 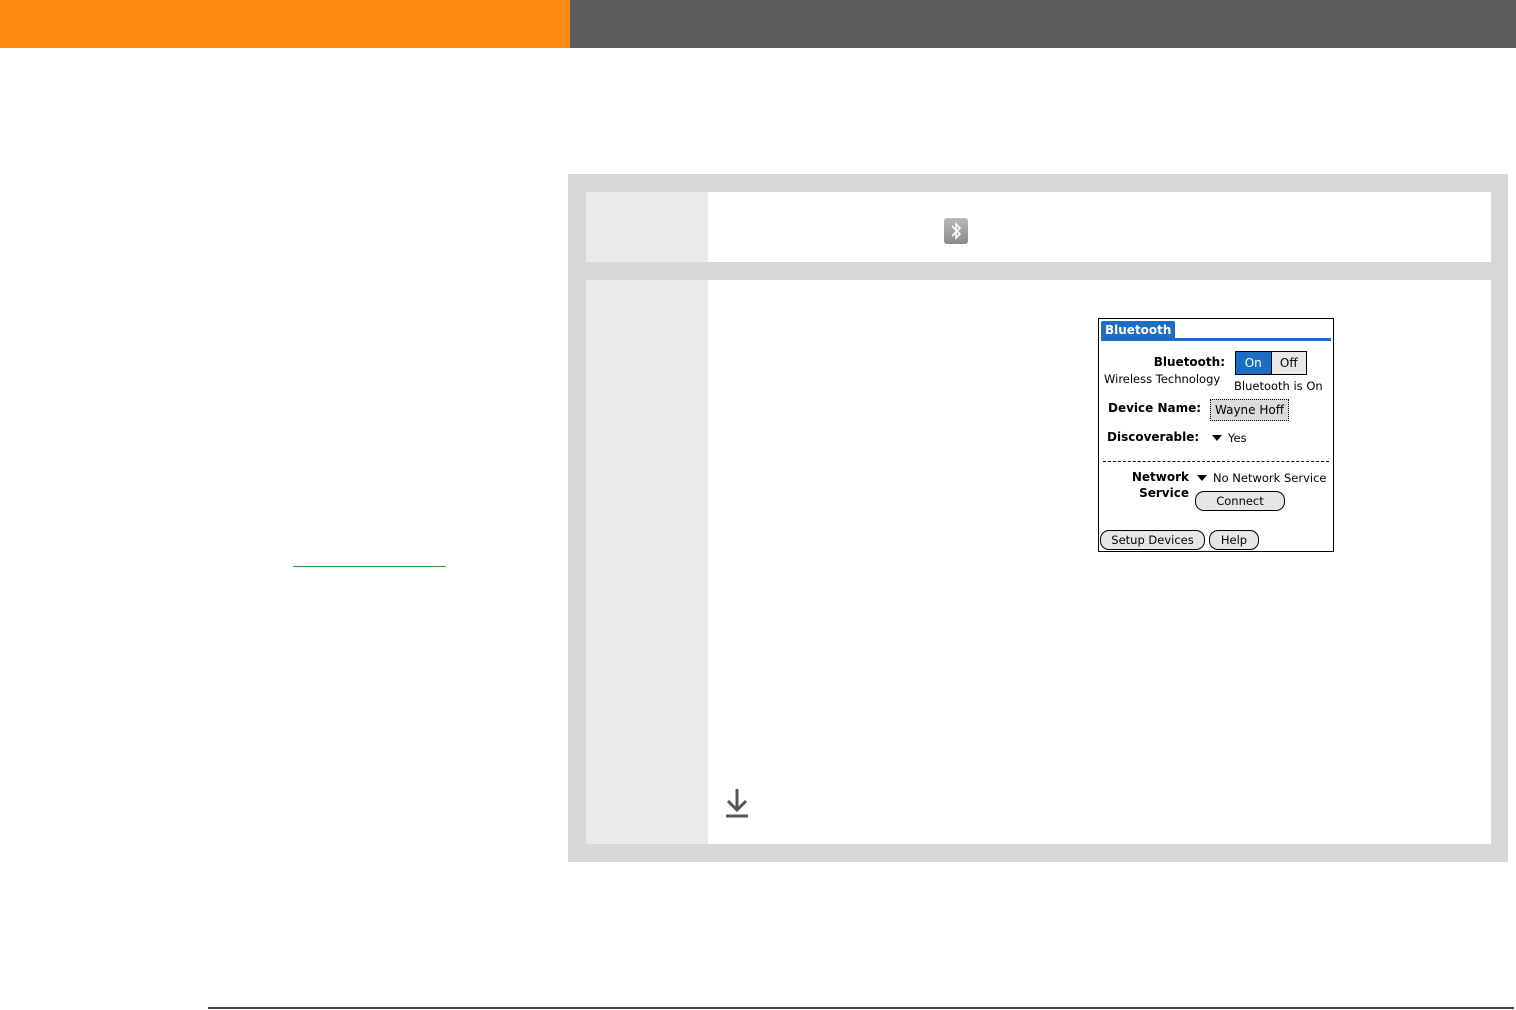 I want to click on step-1-number-cell, so click(x=647, y=227).